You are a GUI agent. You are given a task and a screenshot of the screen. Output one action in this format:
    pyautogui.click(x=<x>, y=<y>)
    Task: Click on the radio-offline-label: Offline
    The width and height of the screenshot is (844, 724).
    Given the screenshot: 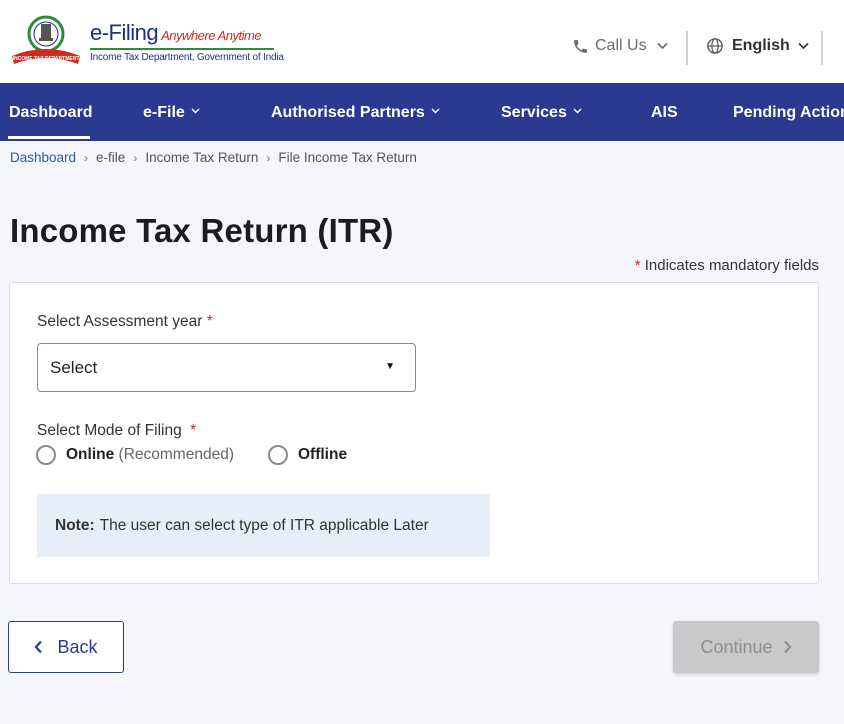 What is the action you would take?
    pyautogui.click(x=323, y=454)
    